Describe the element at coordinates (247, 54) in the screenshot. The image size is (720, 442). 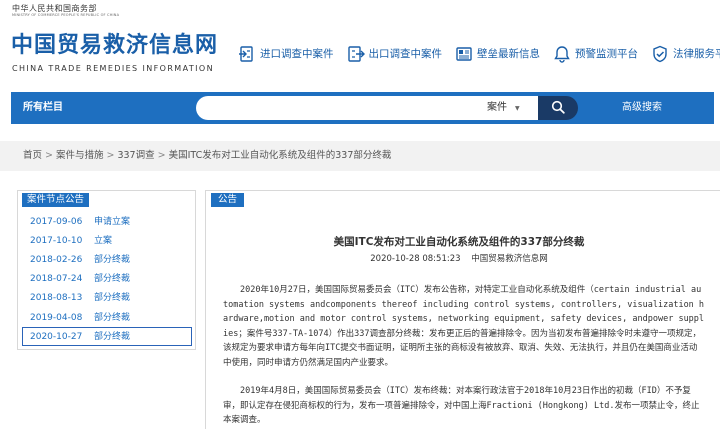
I see `import-doc-icon` at that location.